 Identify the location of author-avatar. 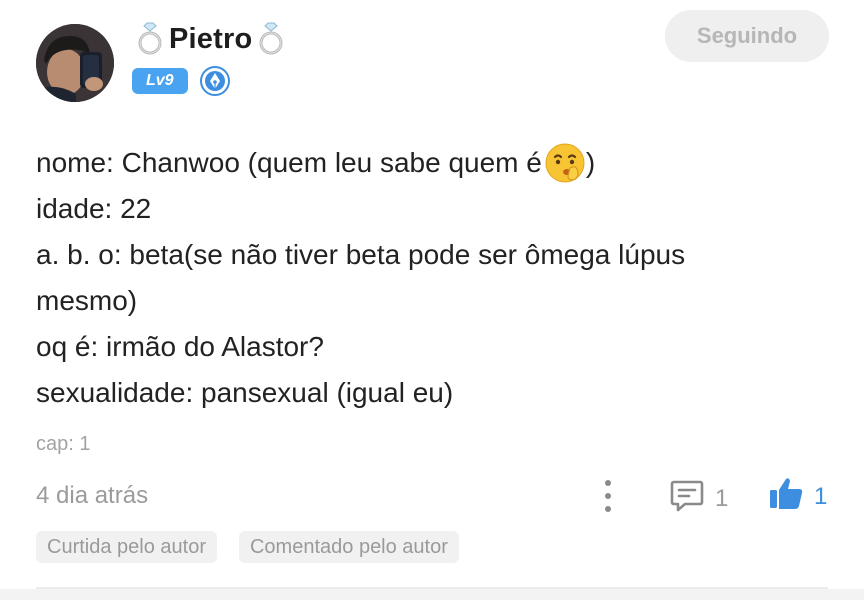
(75, 63).